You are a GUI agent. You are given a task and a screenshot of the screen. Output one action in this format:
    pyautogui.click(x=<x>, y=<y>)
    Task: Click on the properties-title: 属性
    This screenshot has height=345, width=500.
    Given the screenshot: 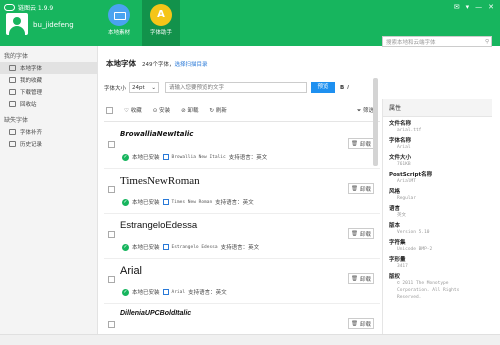 What is the action you would take?
    pyautogui.click(x=437, y=108)
    